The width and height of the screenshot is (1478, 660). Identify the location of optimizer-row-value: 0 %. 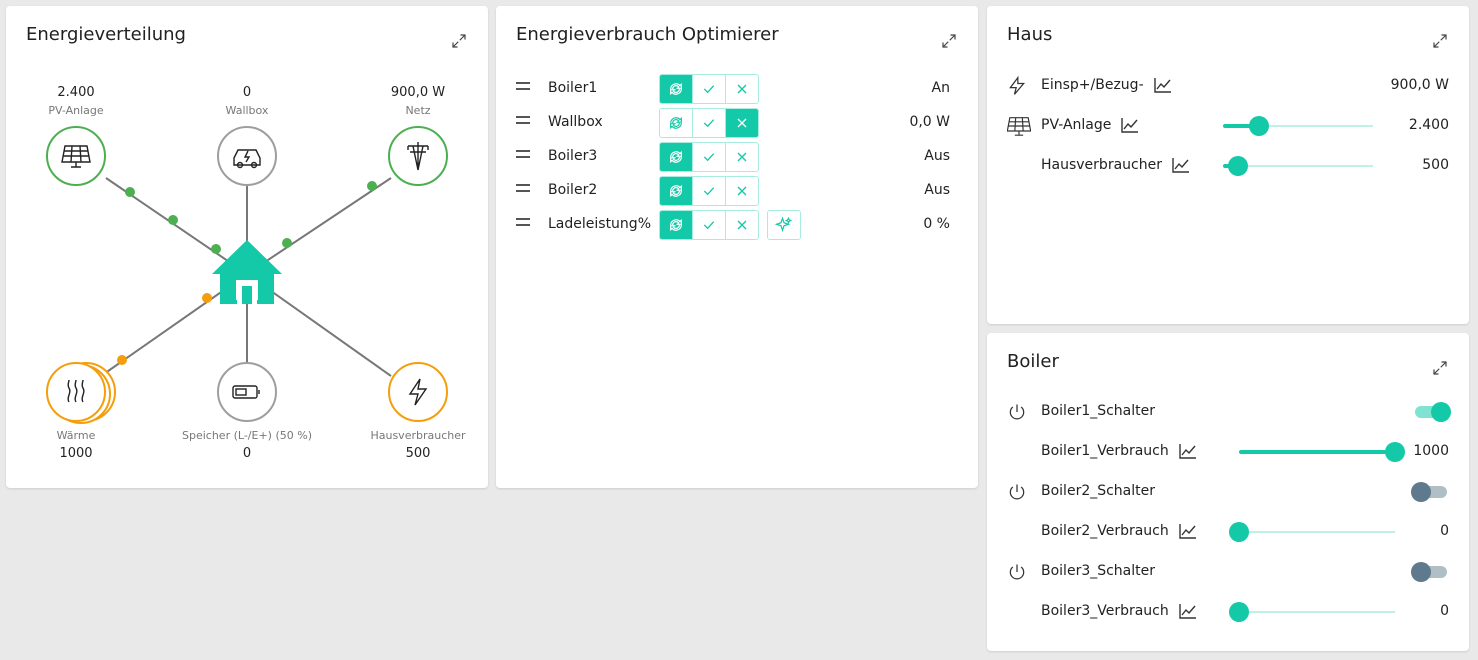
(936, 224).